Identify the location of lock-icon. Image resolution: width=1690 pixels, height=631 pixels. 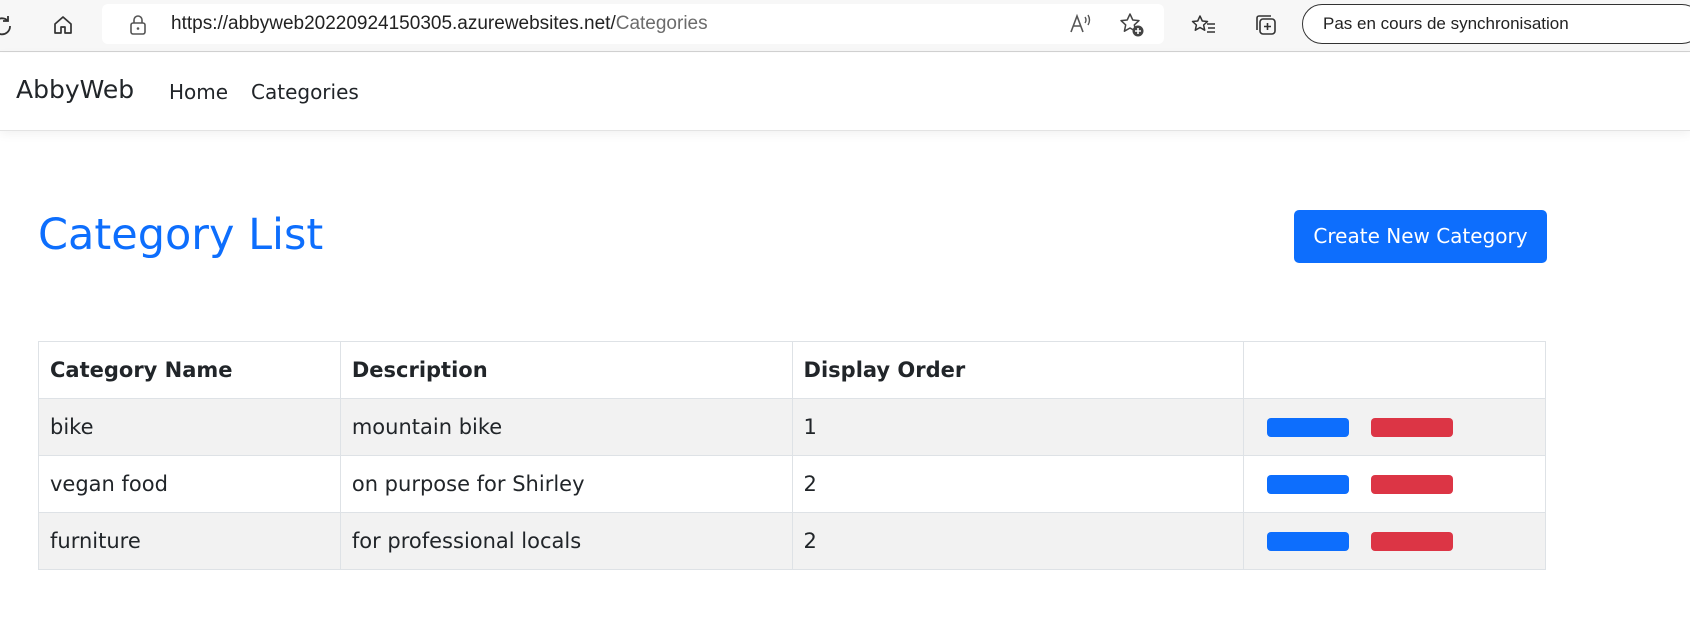
(138, 25).